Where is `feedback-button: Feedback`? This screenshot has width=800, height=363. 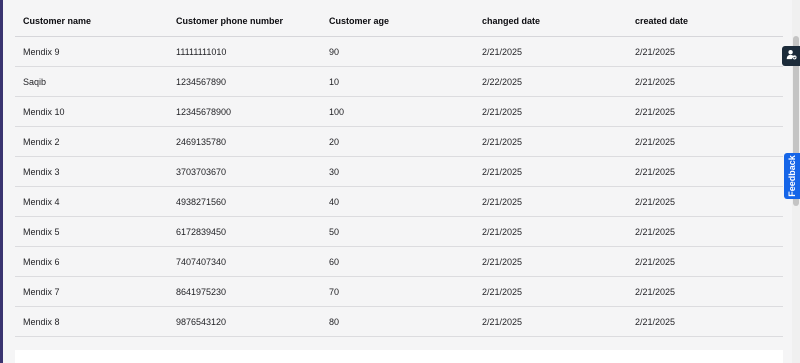 feedback-button: Feedback is located at coordinates (792, 176).